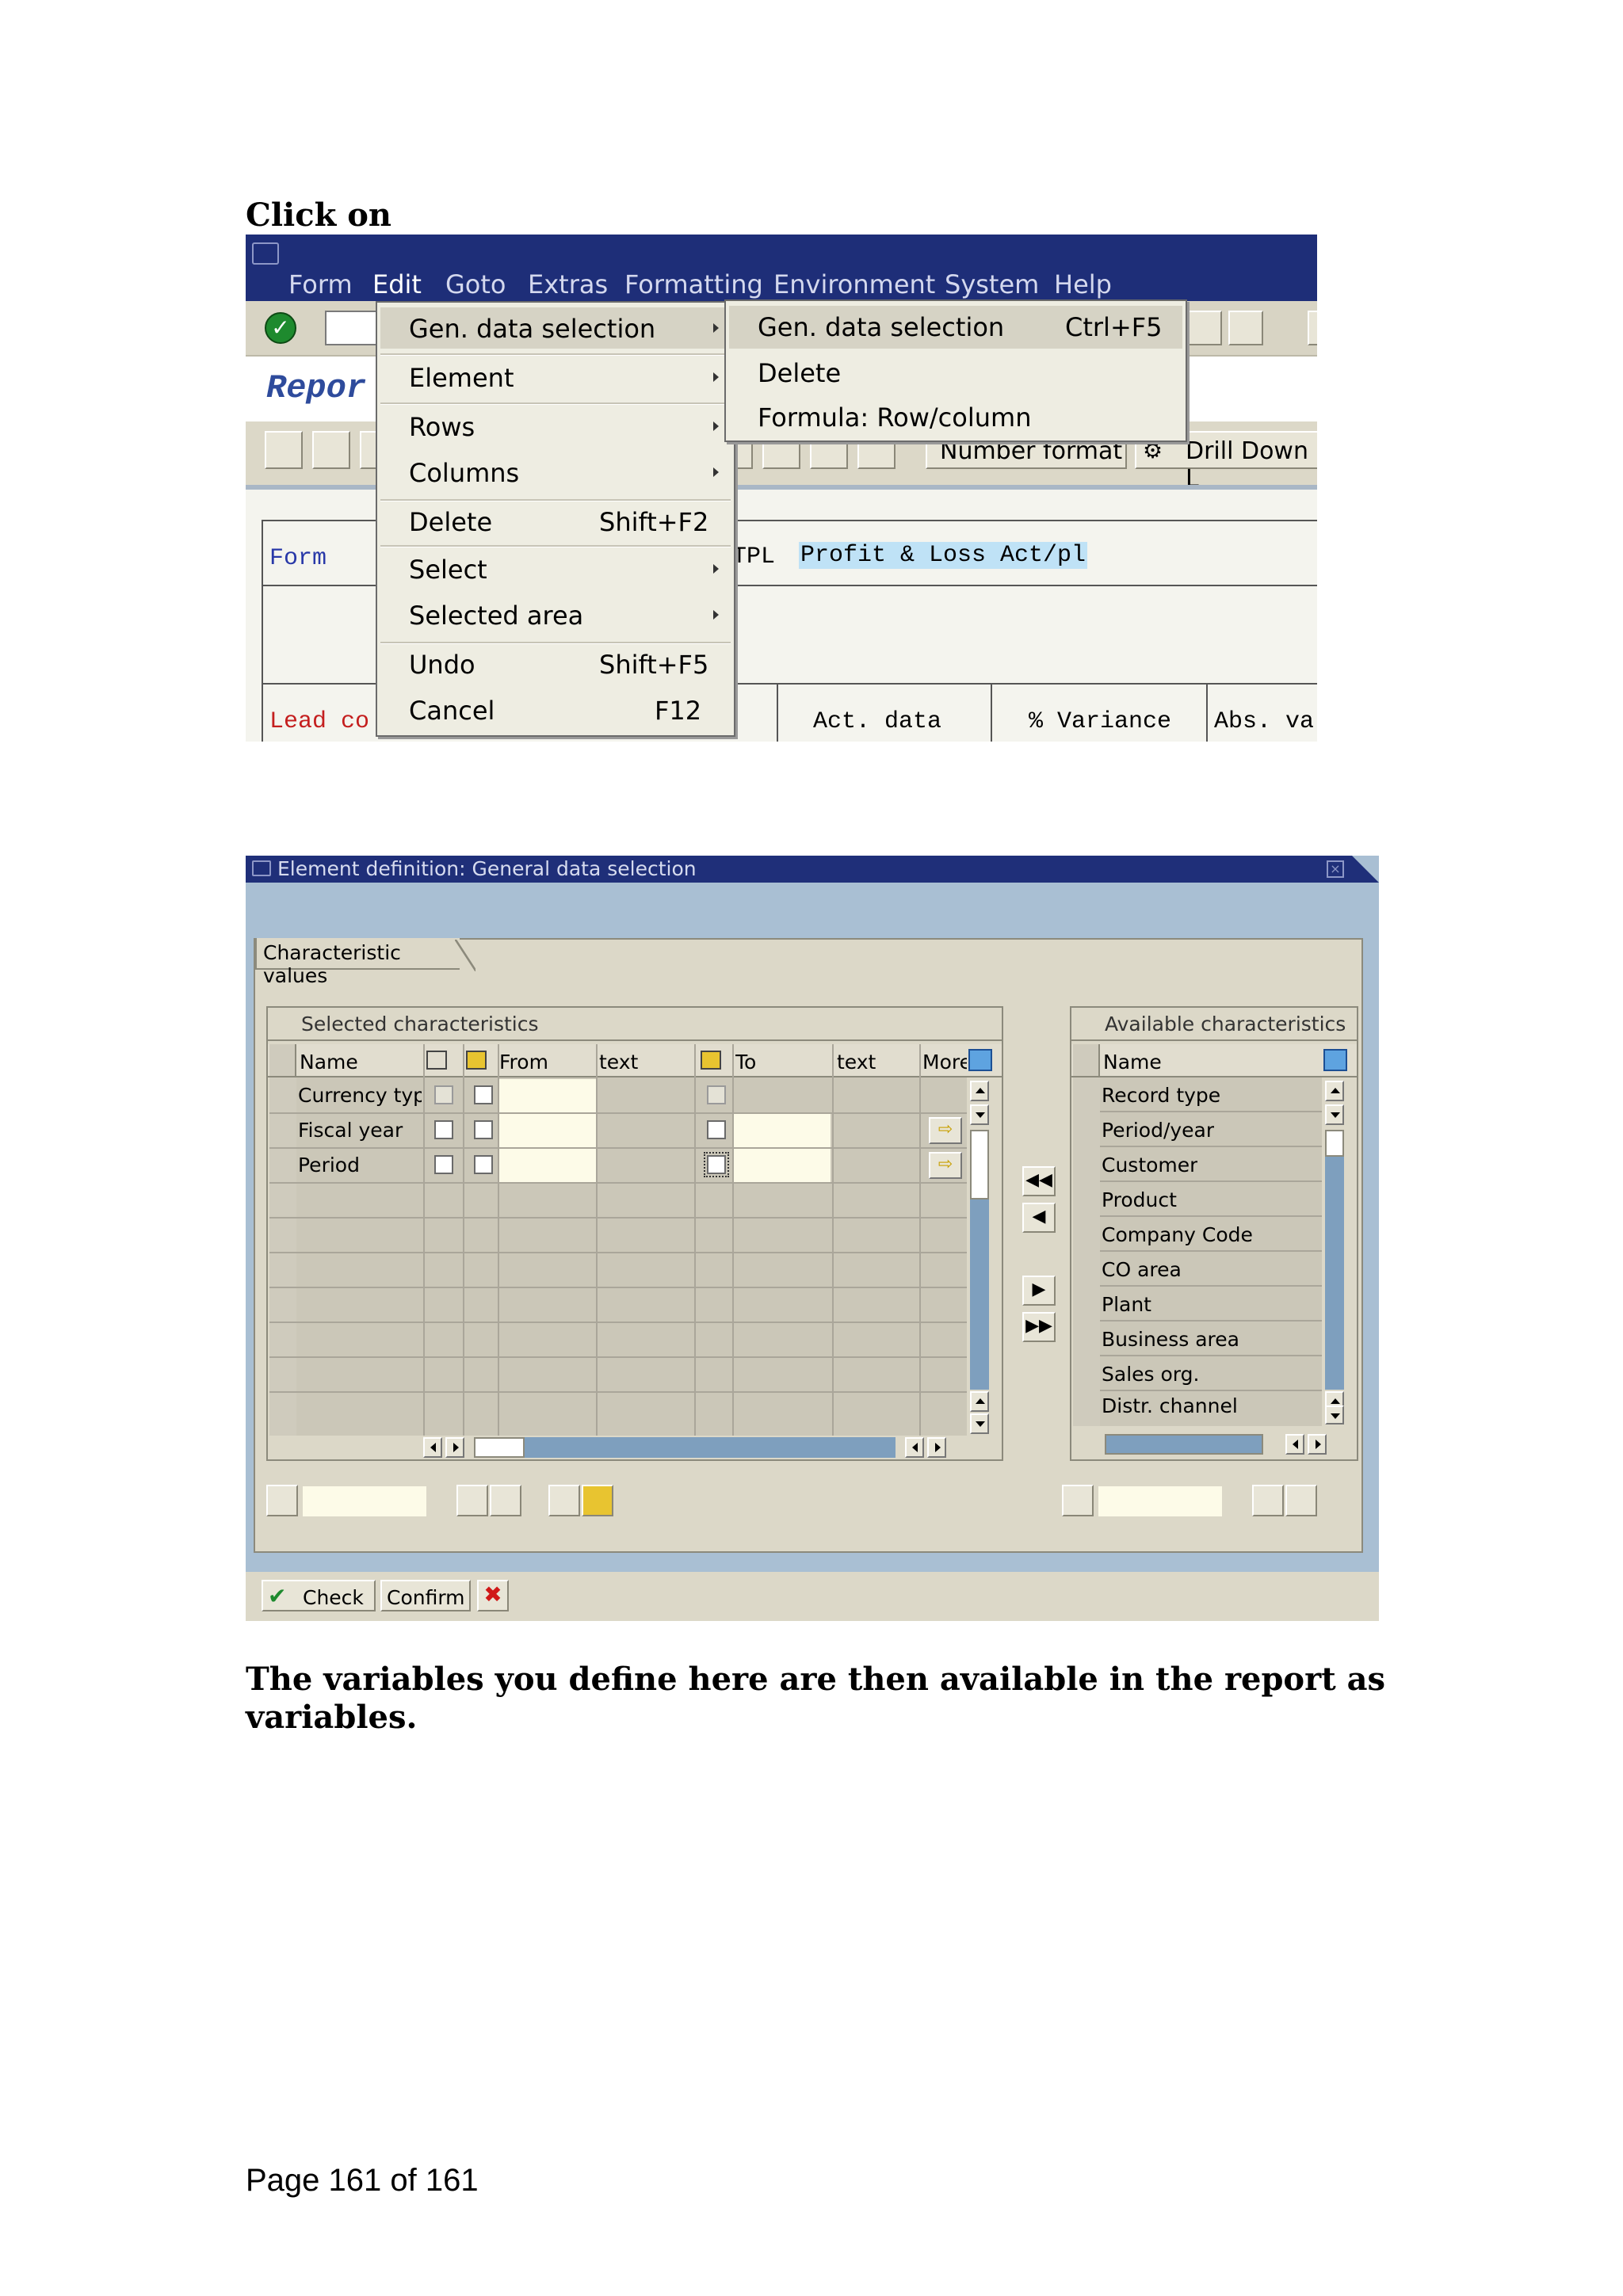  What do you see at coordinates (462, 378) in the screenshot?
I see `menu-item-element: Element` at bounding box center [462, 378].